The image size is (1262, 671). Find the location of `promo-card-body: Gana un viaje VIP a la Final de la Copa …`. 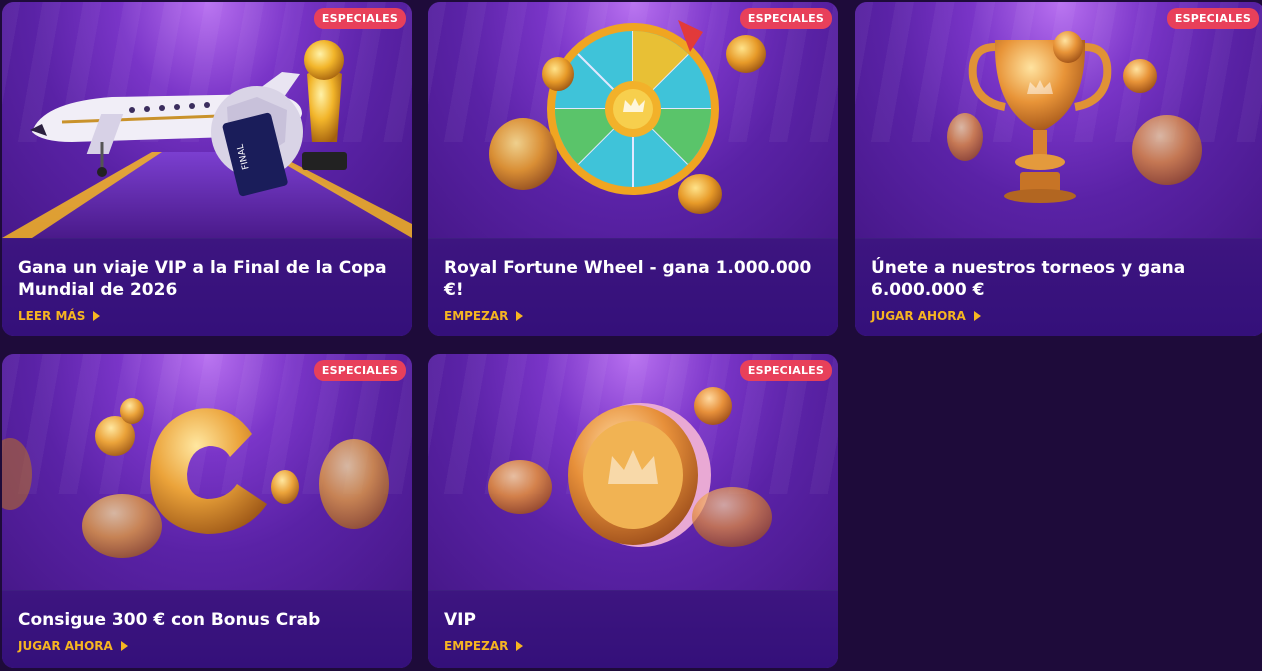

promo-card-body: Gana un viaje VIP a la Final de la Copa … is located at coordinates (207, 287).